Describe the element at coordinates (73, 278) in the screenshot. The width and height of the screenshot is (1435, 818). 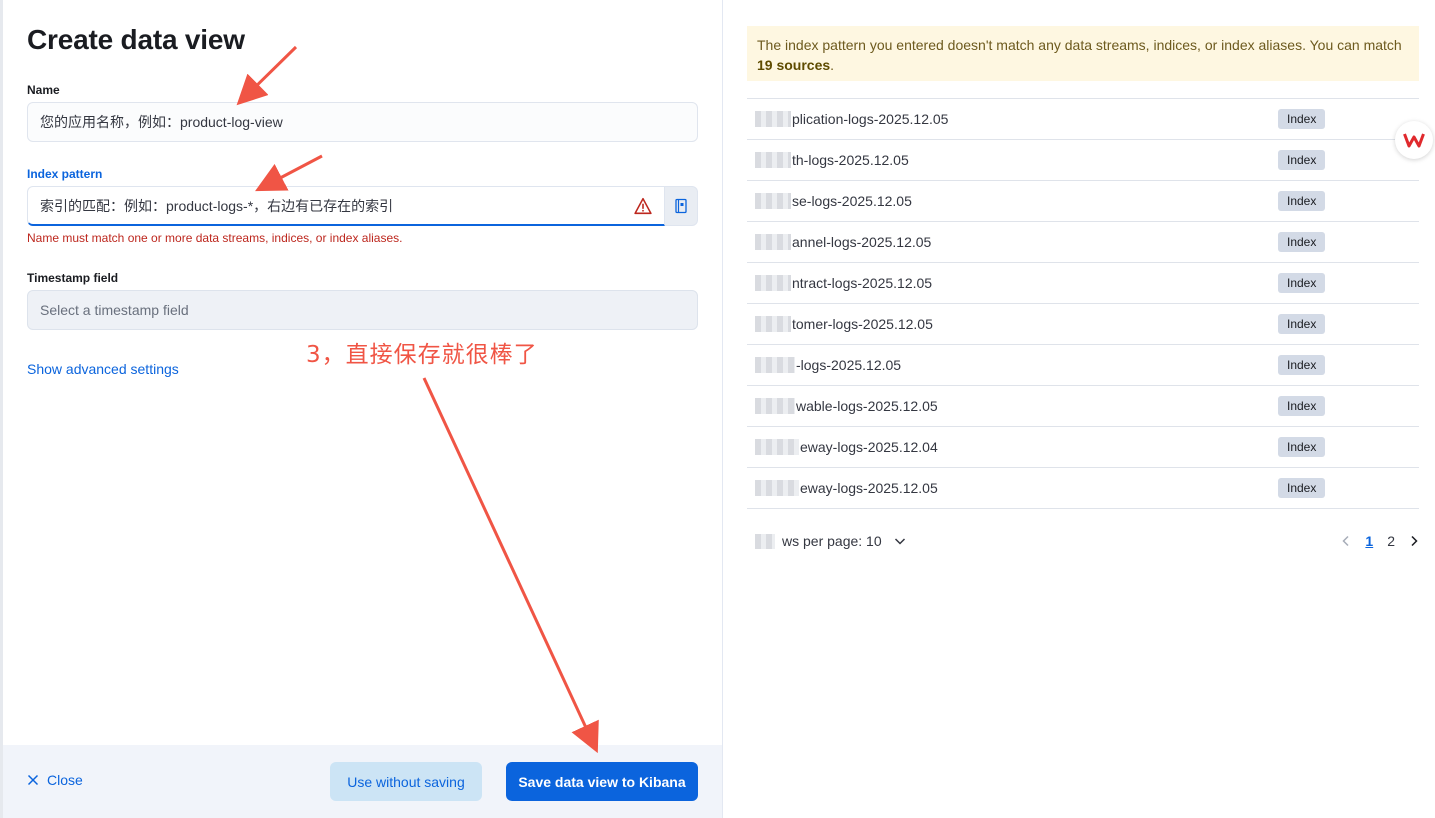
I see `timestamp-label: Timestamp field` at that location.